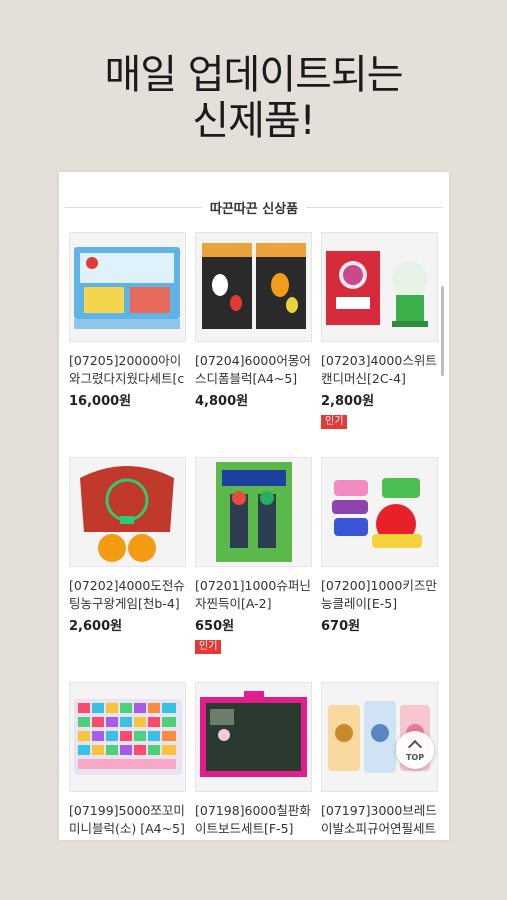  Describe the element at coordinates (442, 331) in the screenshot. I see `scrollbar` at that location.